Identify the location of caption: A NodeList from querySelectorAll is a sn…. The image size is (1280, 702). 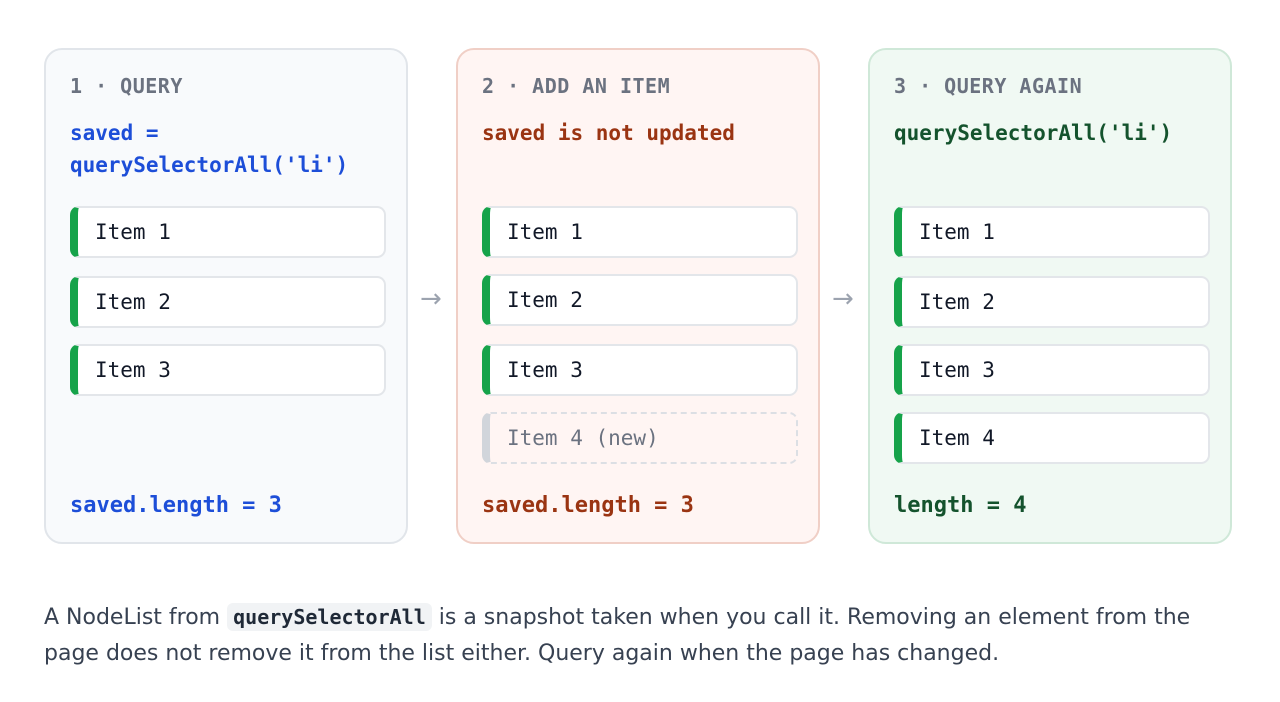
(640, 635).